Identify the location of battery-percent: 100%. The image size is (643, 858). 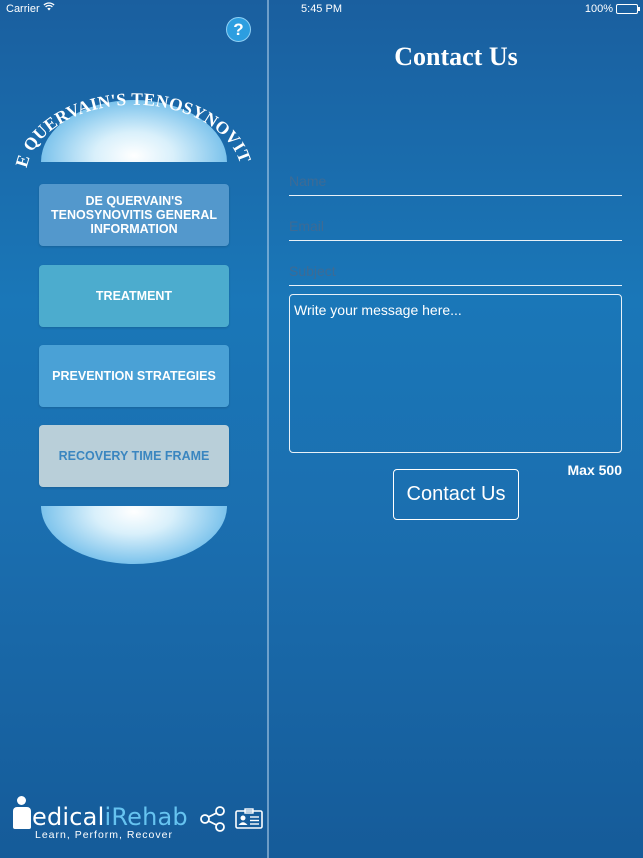
(598, 9).